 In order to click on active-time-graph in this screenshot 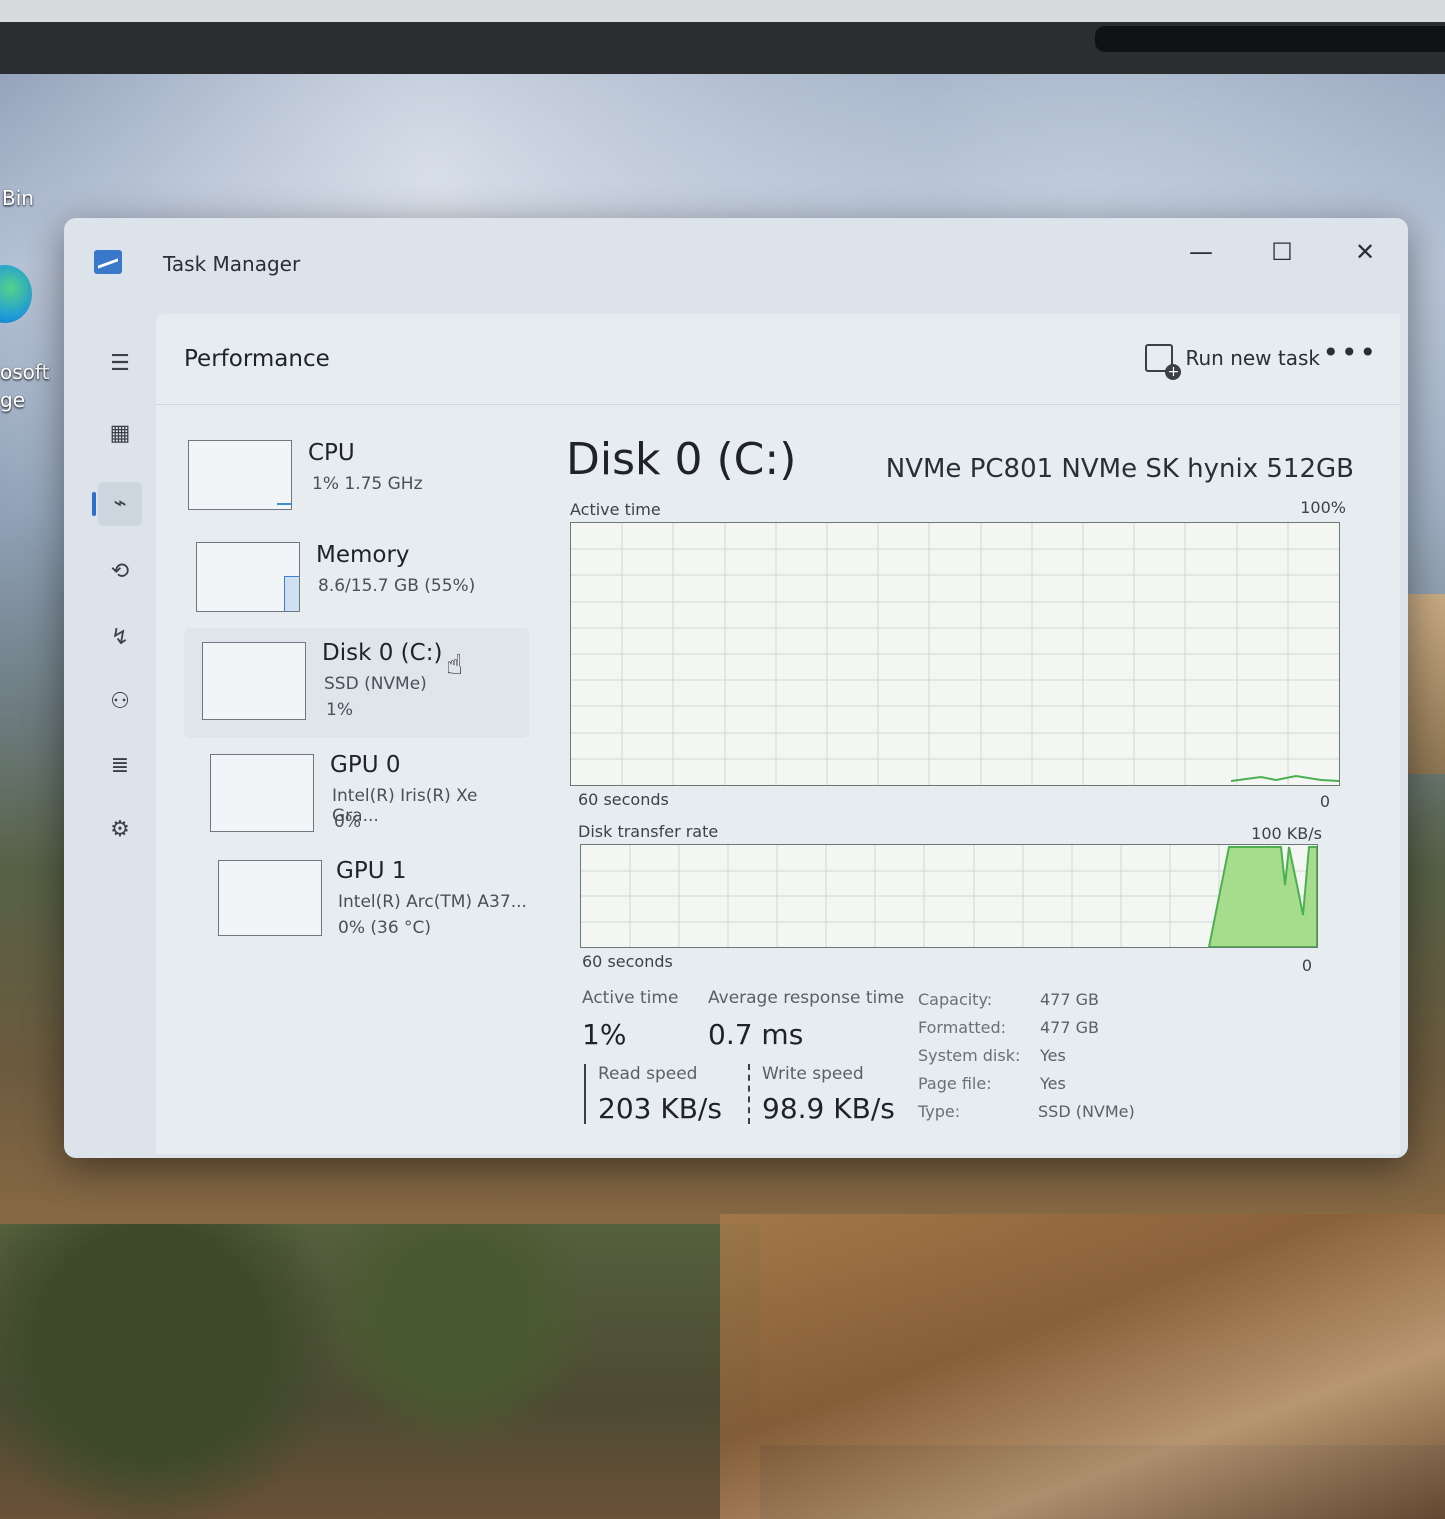, I will do `click(955, 654)`.